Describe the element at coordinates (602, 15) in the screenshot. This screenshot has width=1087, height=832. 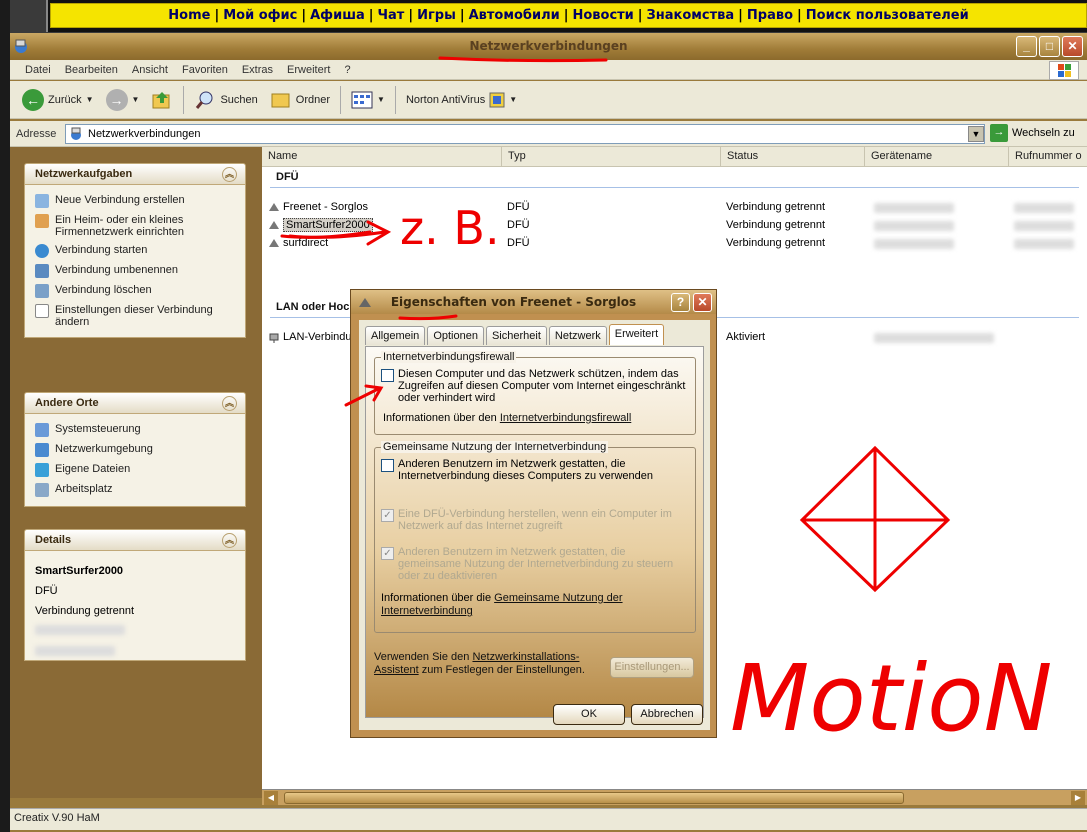
I see `nav-news: Новости` at that location.